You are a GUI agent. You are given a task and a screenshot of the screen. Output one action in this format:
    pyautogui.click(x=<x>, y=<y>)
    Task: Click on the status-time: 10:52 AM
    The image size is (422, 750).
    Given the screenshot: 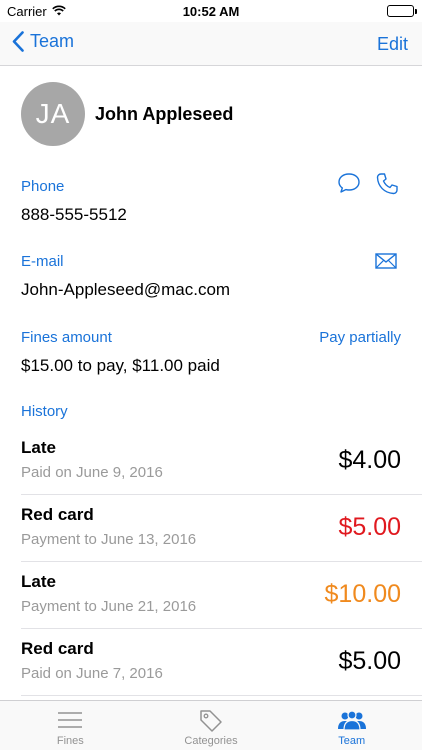 What is the action you would take?
    pyautogui.click(x=211, y=11)
    